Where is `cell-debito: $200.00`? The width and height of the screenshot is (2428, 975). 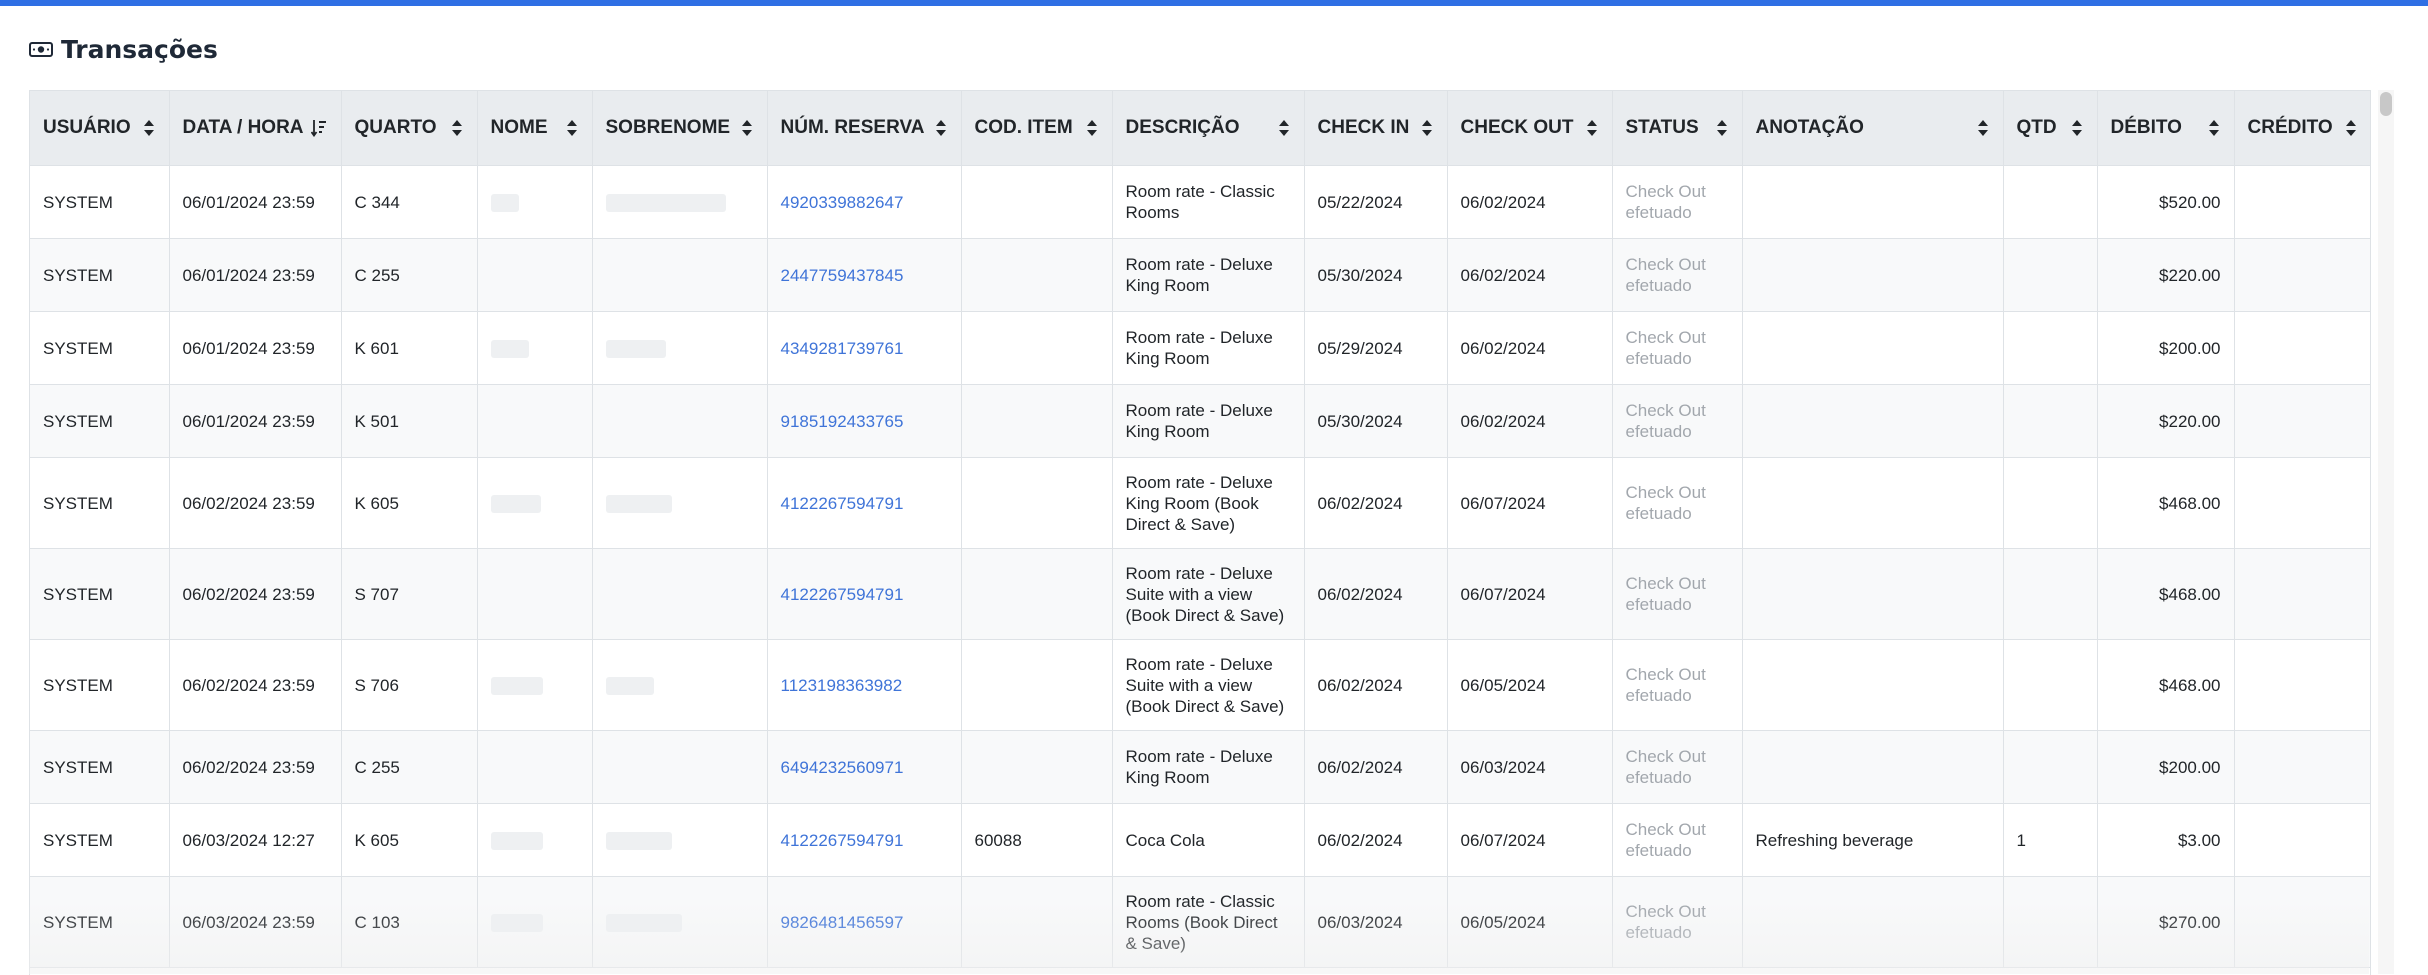
cell-debito: $200.00 is located at coordinates (2166, 348).